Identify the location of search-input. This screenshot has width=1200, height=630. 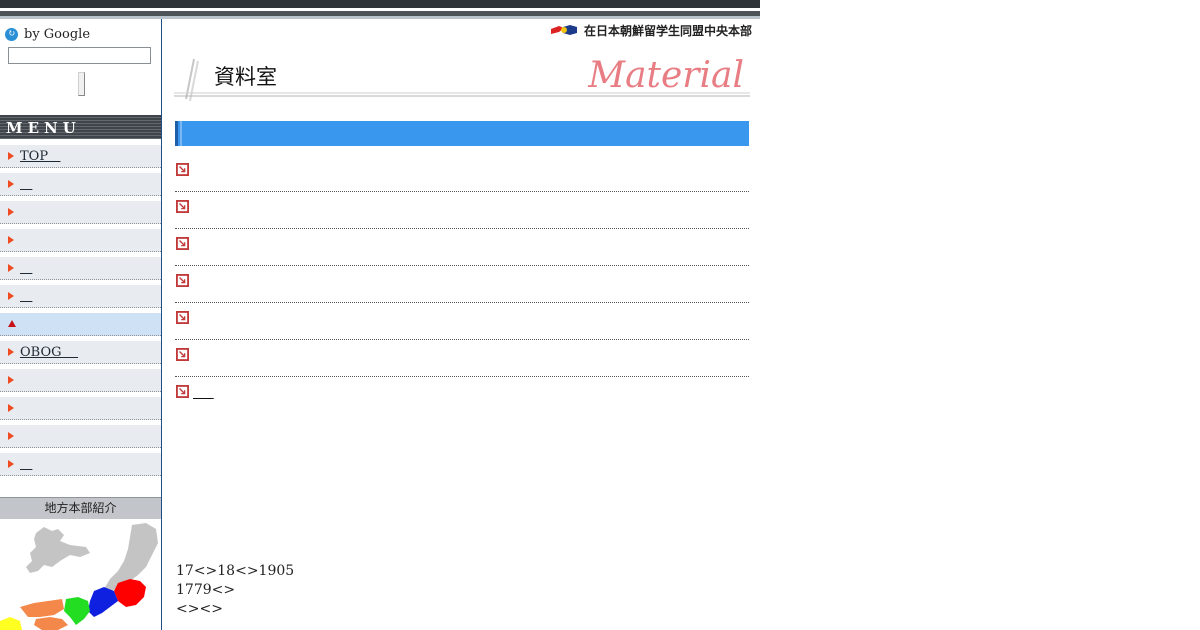
(79, 55).